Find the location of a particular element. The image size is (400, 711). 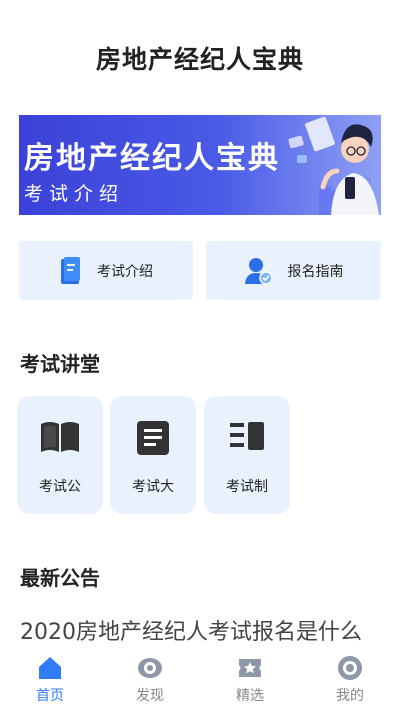

tab-featured: 精选 is located at coordinates (250, 681).